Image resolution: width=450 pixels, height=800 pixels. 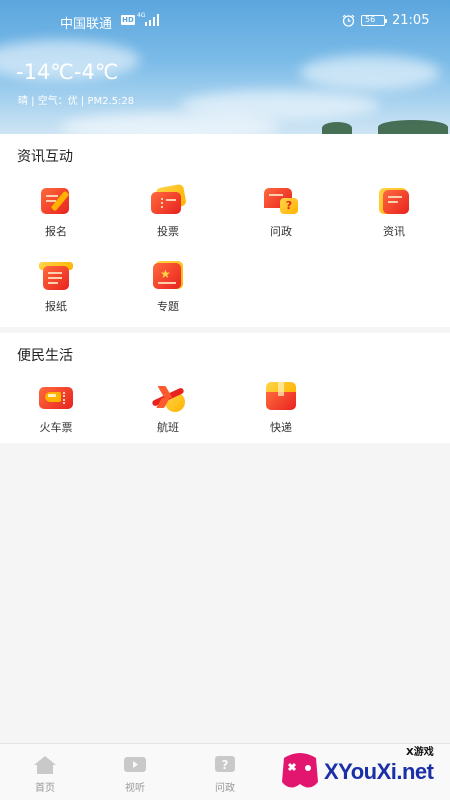 What do you see at coordinates (168, 306) in the screenshot?
I see `grid-item-label: 专题` at bounding box center [168, 306].